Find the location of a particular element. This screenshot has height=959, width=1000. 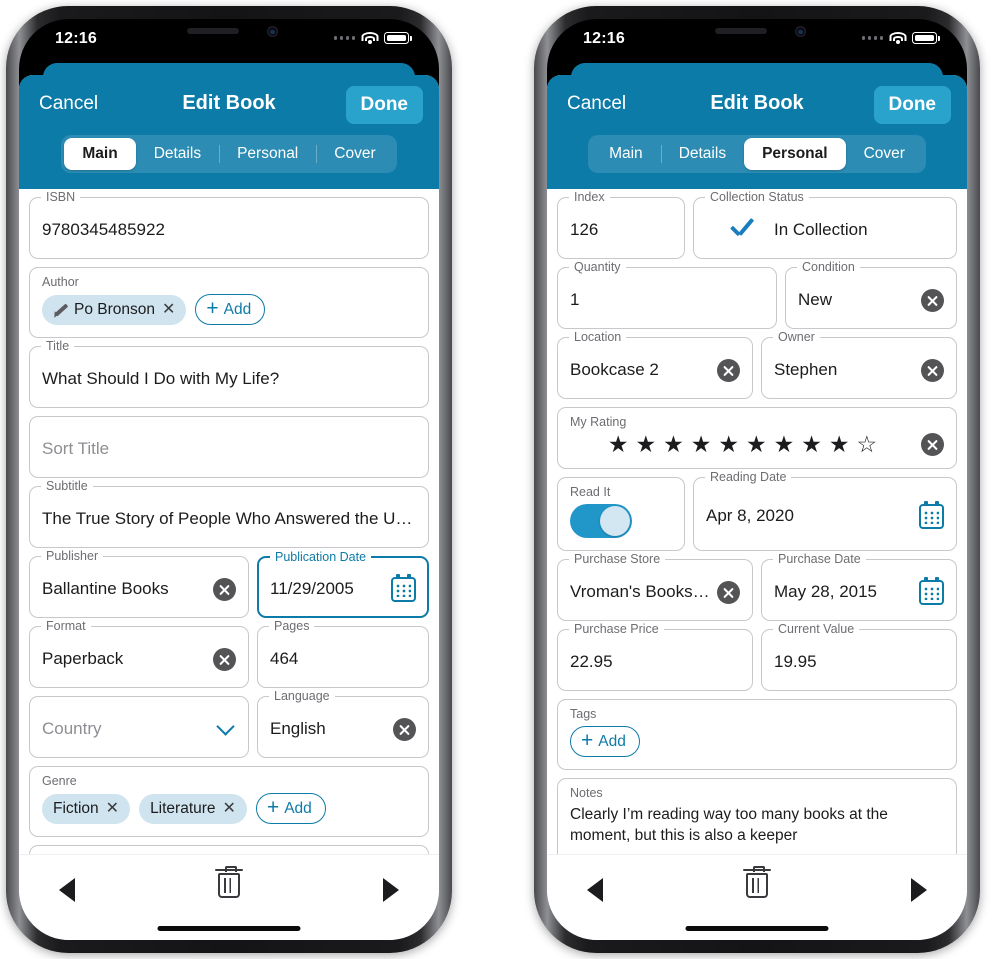

genre-field: Genre Fiction ✕ Literature ✕ + Add is located at coordinates (229, 801).